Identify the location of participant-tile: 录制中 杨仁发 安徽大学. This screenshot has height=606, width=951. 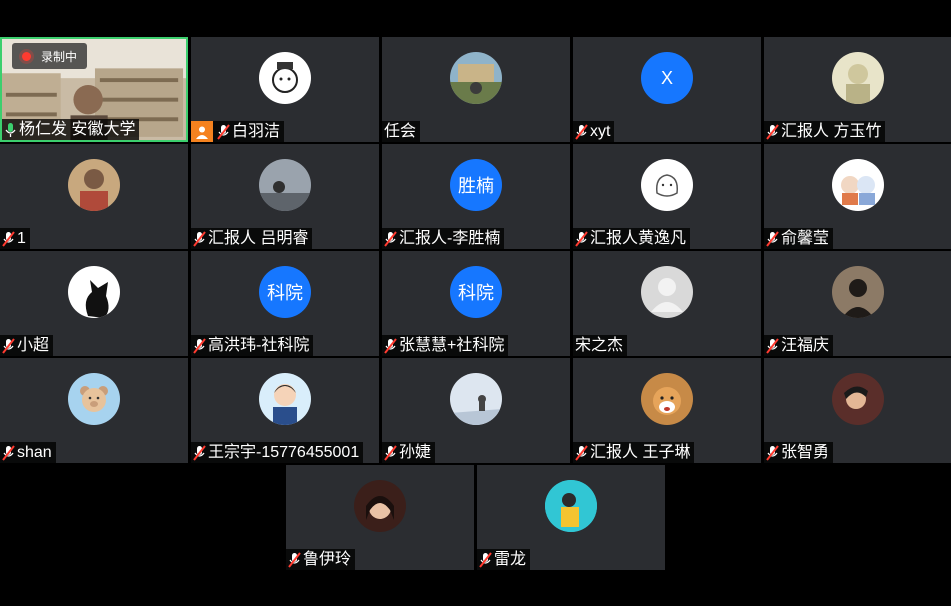
(94, 89).